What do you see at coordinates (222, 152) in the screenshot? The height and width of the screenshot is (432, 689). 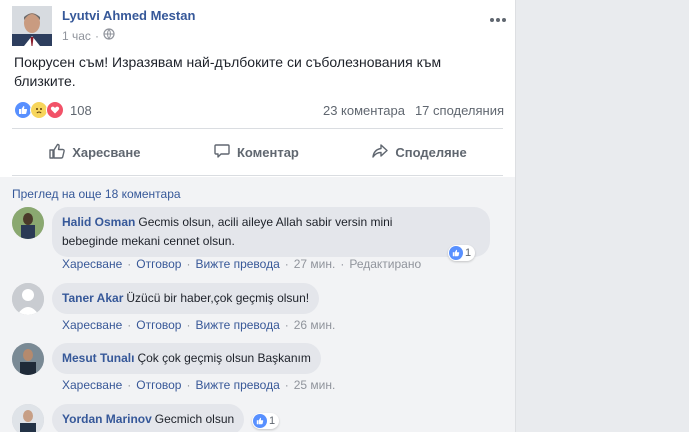 I see `speech-bubble-icon` at bounding box center [222, 152].